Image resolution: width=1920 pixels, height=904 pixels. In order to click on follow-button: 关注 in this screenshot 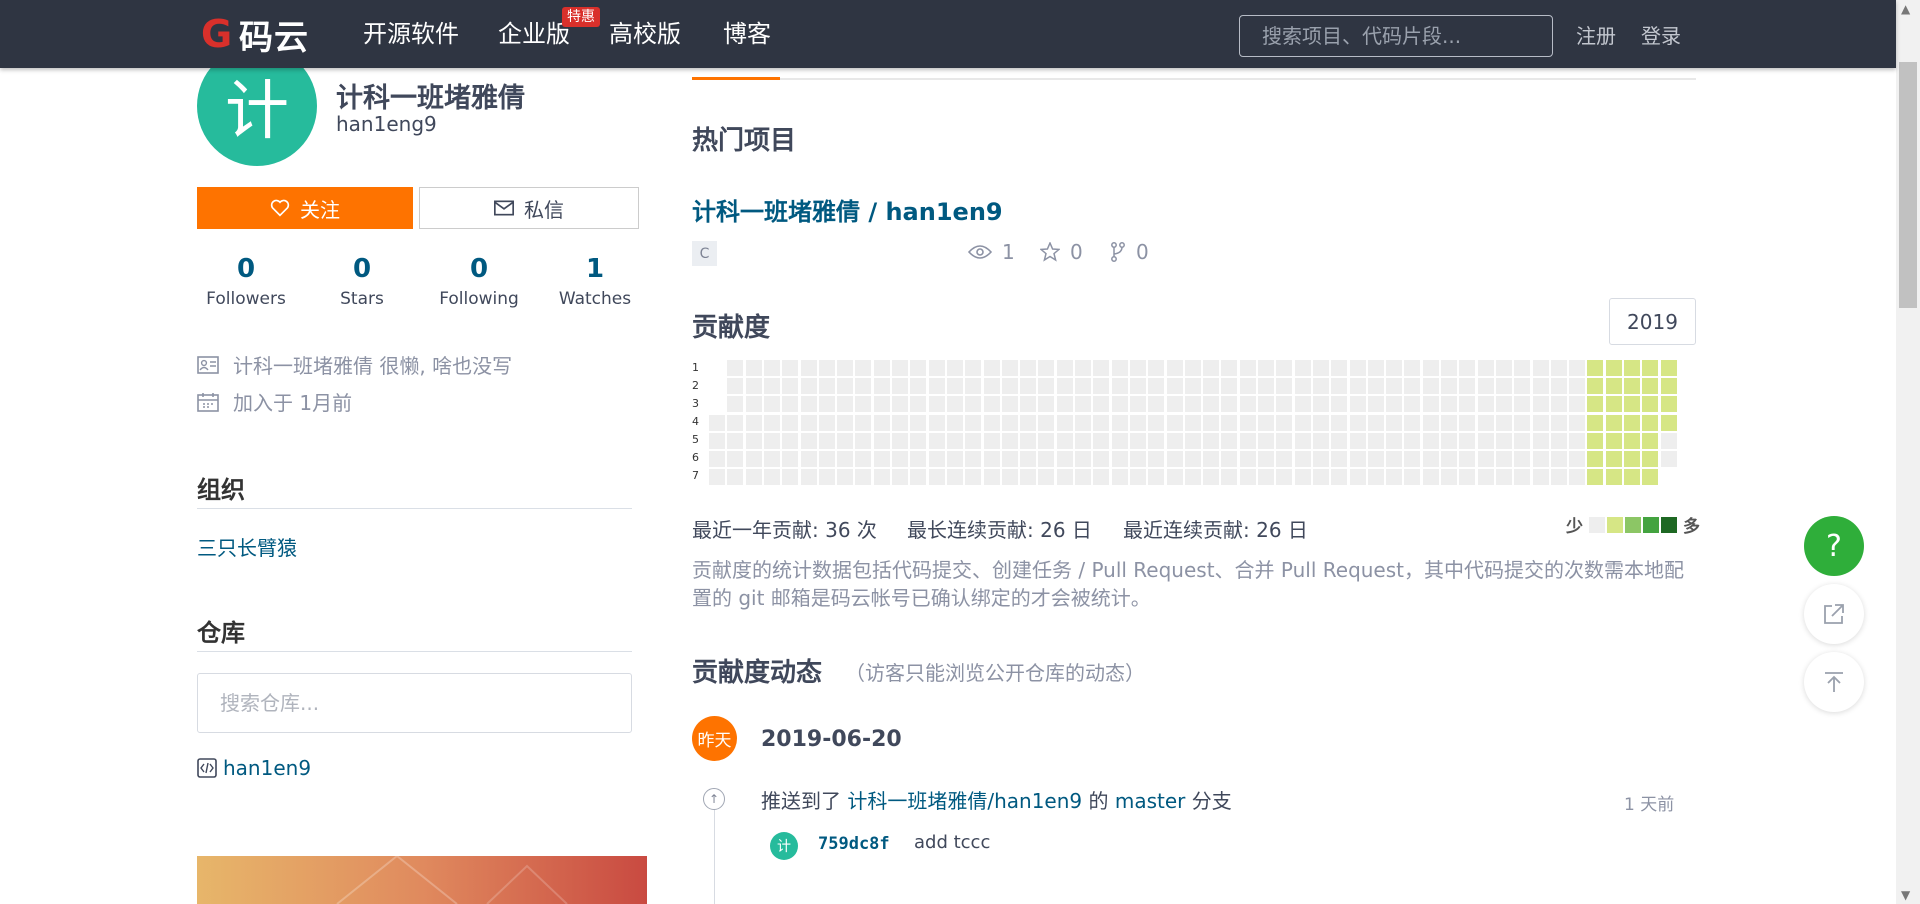, I will do `click(305, 208)`.